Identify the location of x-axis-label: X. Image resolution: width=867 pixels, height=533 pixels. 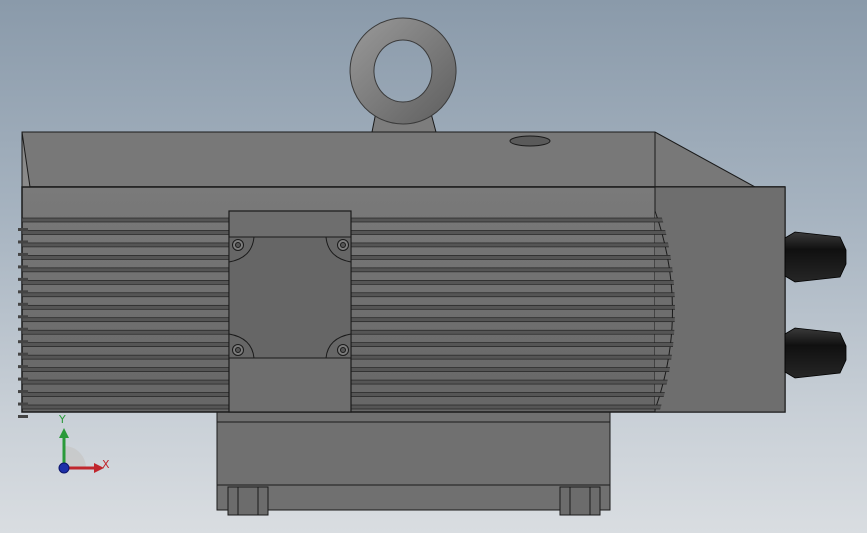
(106, 464).